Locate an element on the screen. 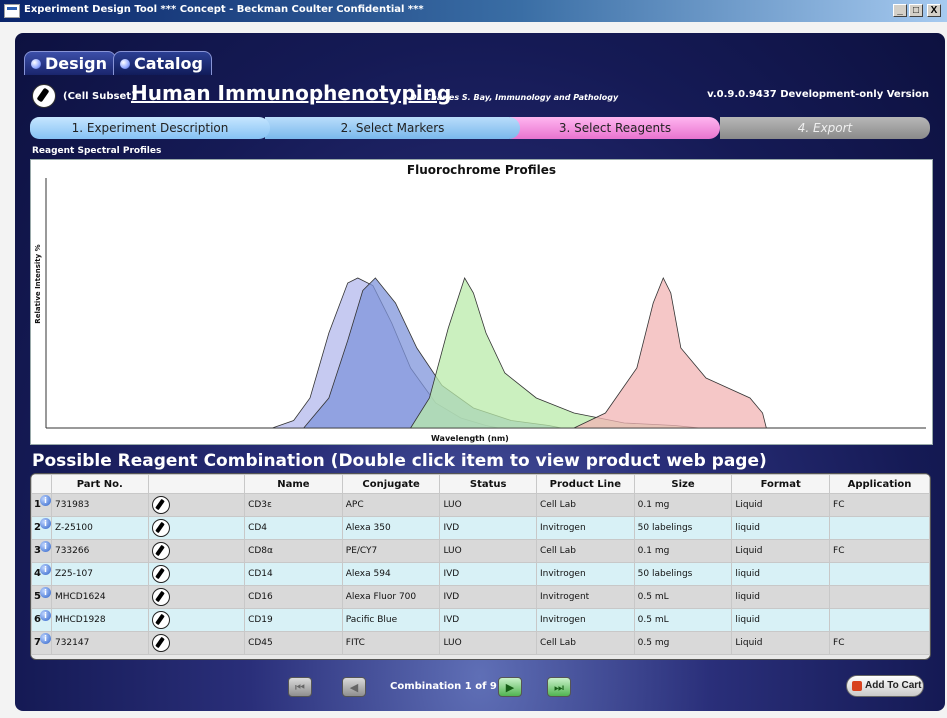  step-export: 4. Export is located at coordinates (825, 128).